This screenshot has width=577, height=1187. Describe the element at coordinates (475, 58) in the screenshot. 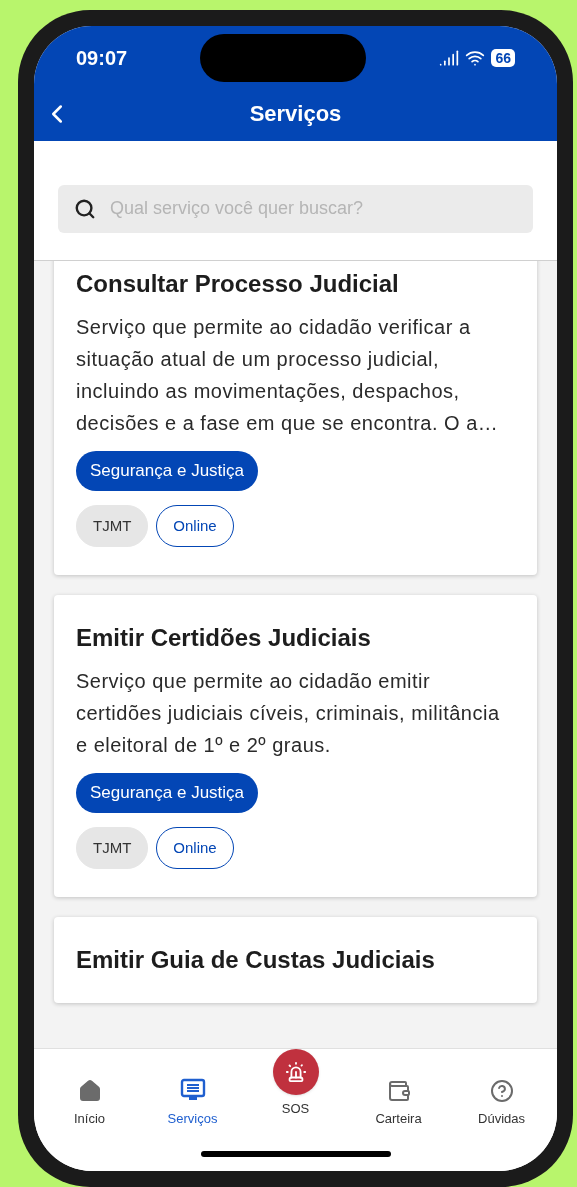

I see `wifi-icon` at that location.